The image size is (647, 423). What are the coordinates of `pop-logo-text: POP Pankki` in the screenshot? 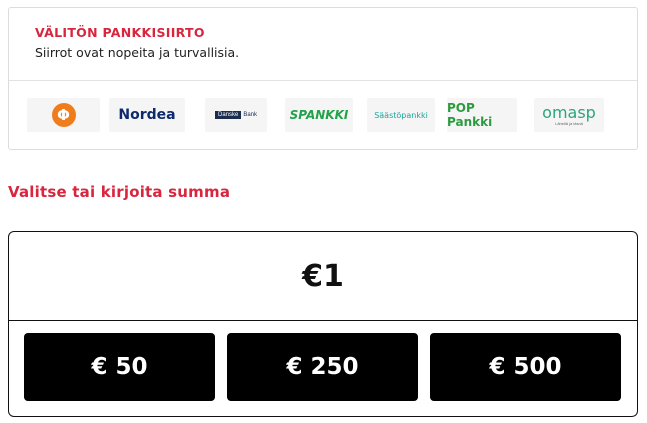 It's located at (470, 115).